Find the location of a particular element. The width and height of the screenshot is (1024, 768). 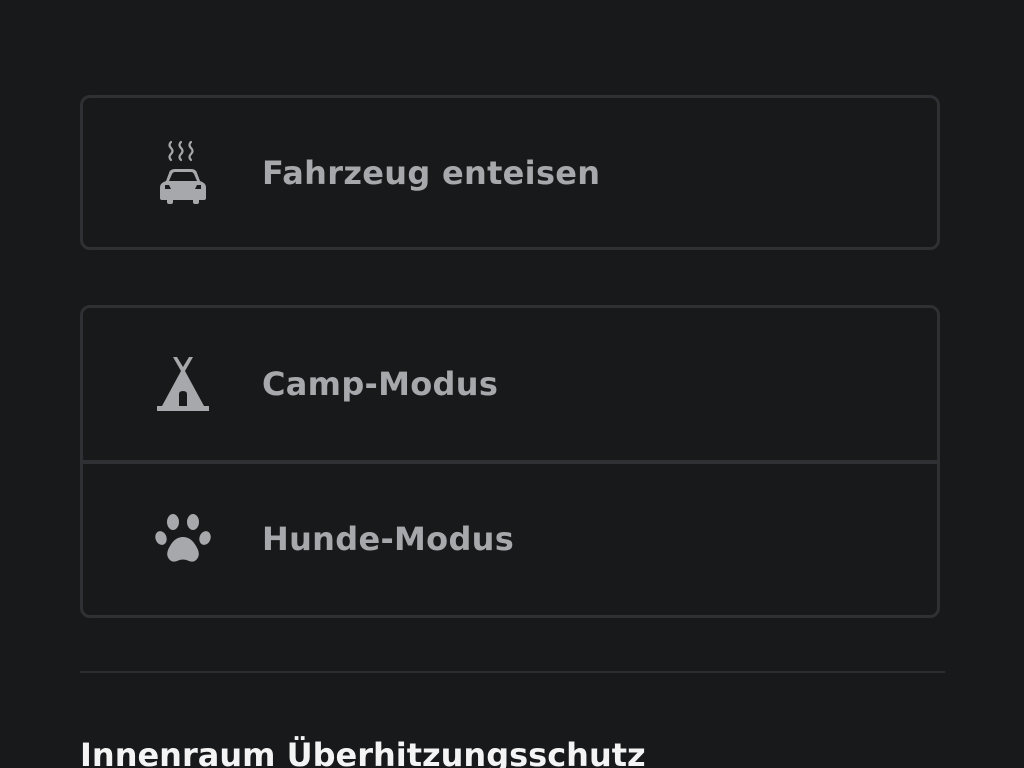

overheat-protection-title: Innenraum Überhitzungsschutz is located at coordinates (363, 752).